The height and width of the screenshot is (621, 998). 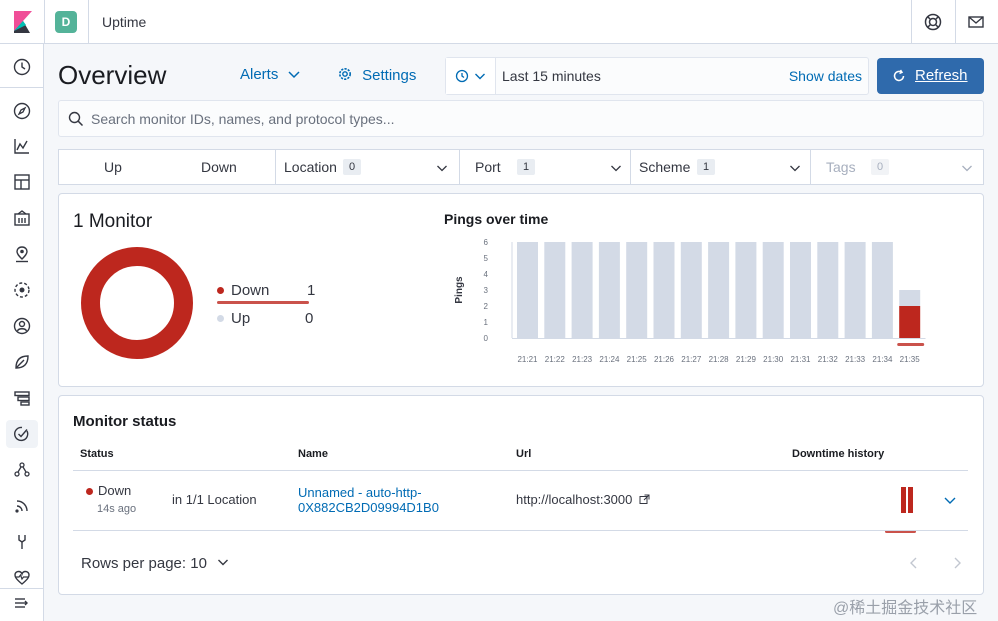 What do you see at coordinates (746, 290) in the screenshot?
I see `bar-up-21:29` at bounding box center [746, 290].